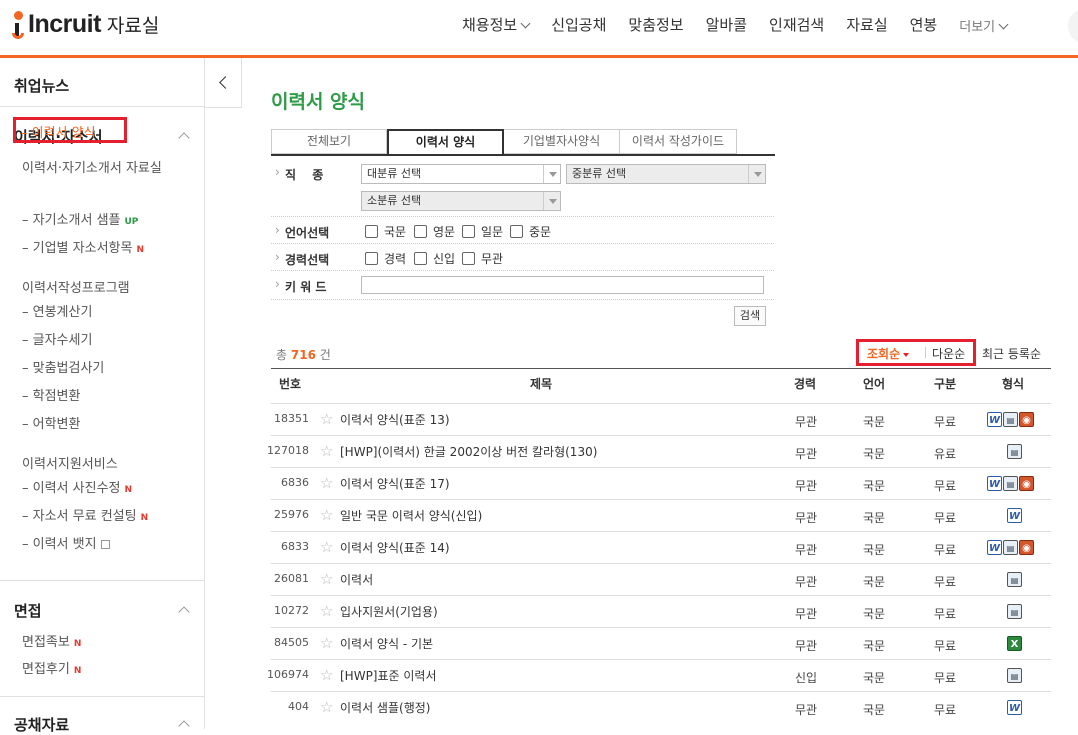 Image resolution: width=1078 pixels, height=735 pixels. Describe the element at coordinates (562, 285) in the screenshot. I see `keyword-input` at that location.